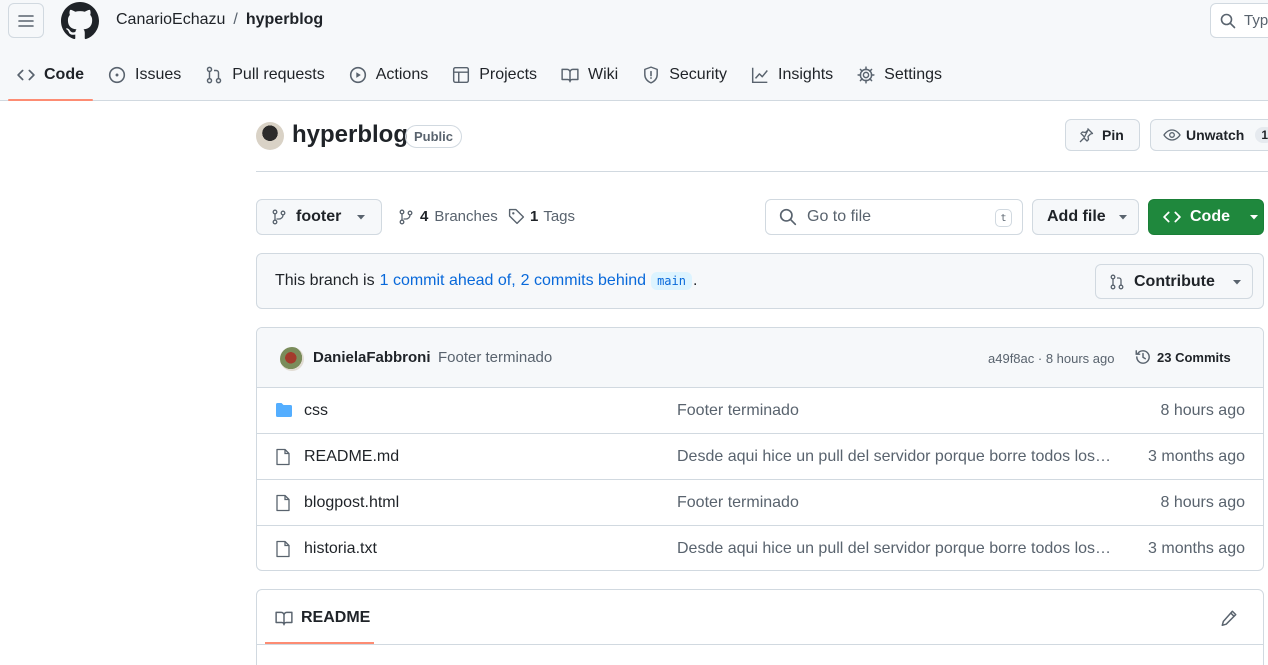  I want to click on branch-selector: footer, so click(319, 217).